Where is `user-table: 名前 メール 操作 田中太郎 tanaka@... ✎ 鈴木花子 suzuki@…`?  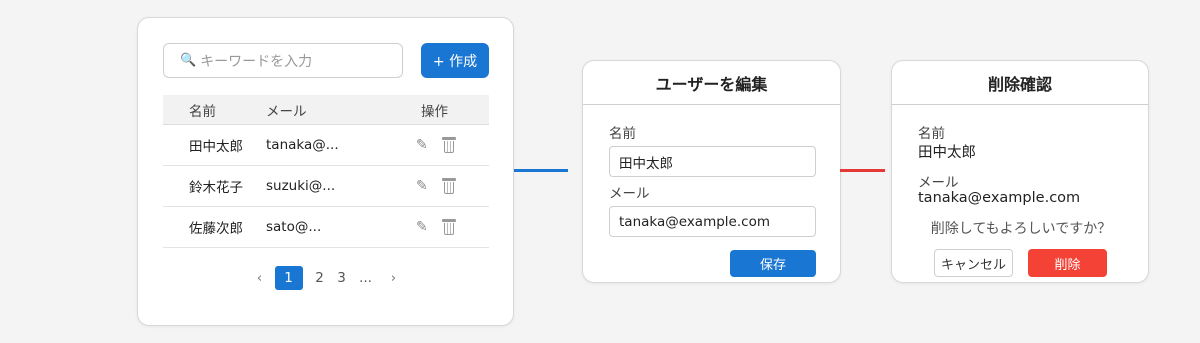
user-table: 名前 メール 操作 田中太郎 tanaka@... ✎ 鈴木花子 suzuki@… is located at coordinates (326, 171).